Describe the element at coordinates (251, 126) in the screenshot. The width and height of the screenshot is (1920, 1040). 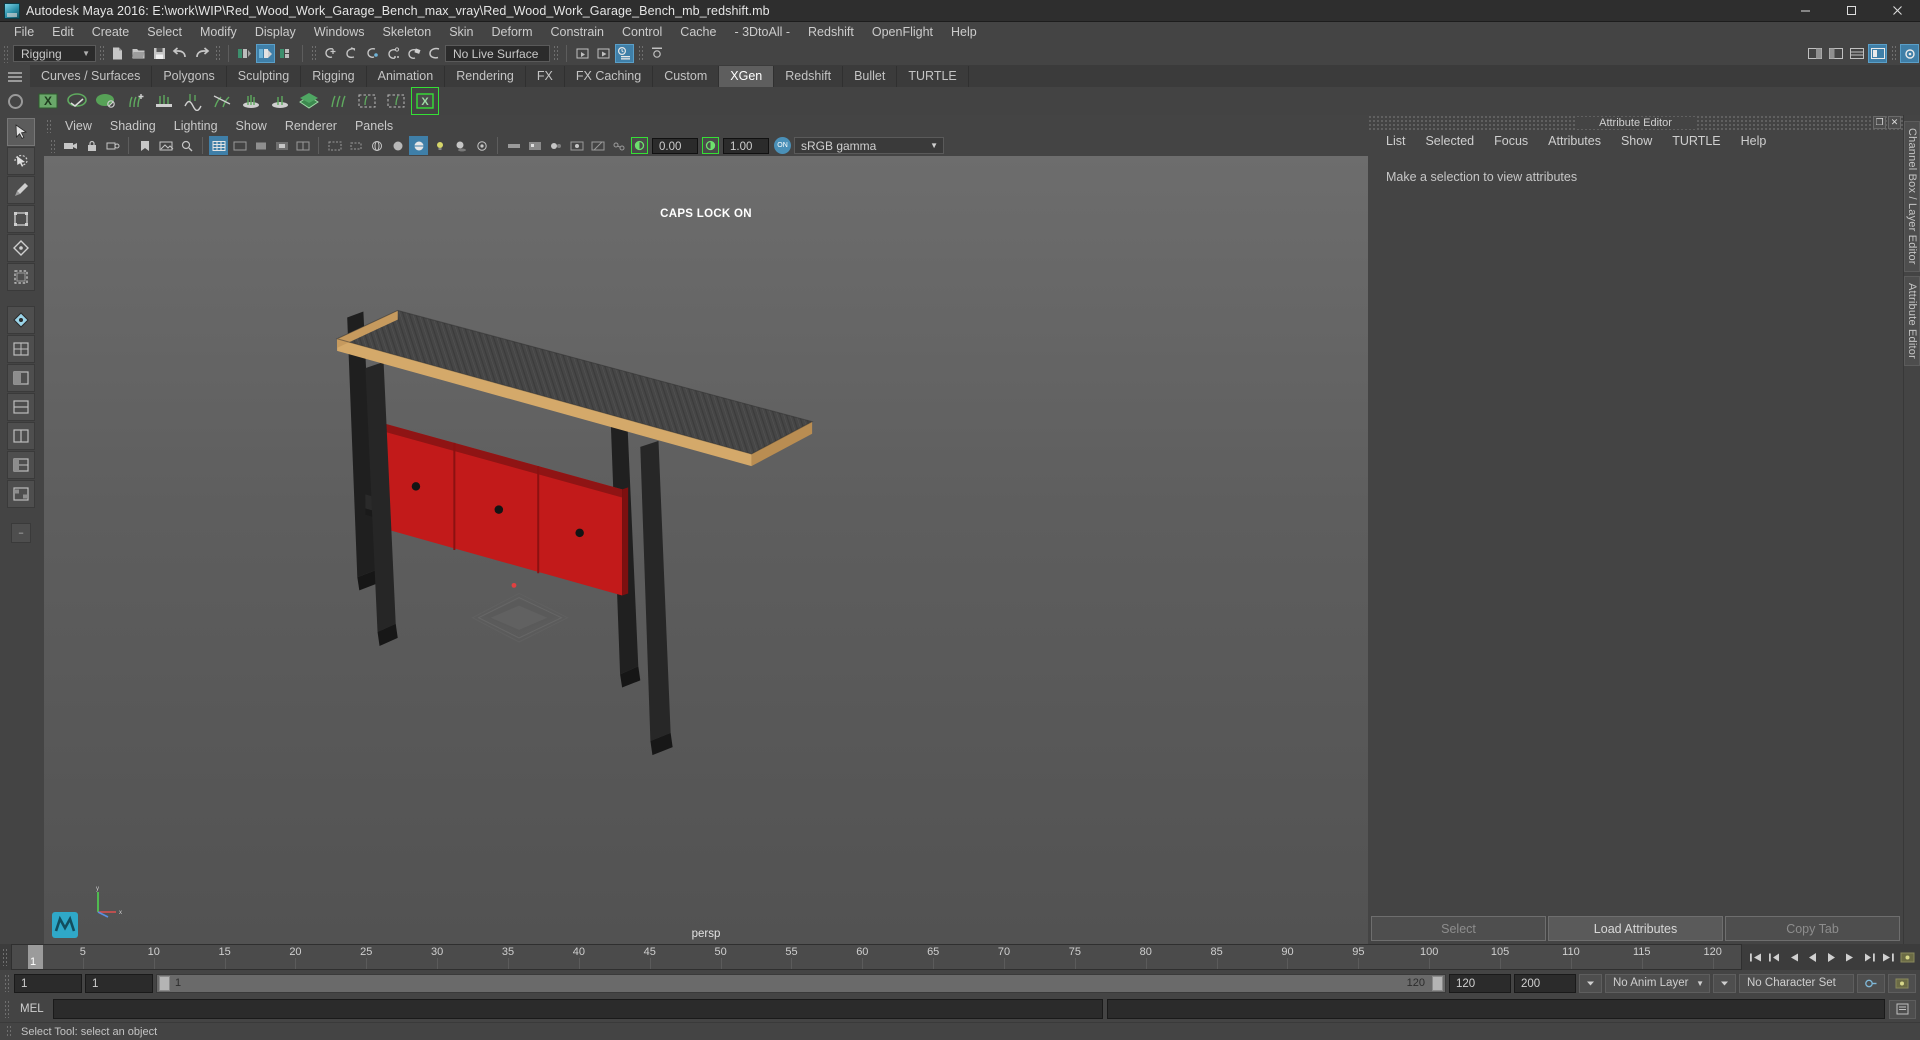
I see `viewport-menu-show: Show` at that location.